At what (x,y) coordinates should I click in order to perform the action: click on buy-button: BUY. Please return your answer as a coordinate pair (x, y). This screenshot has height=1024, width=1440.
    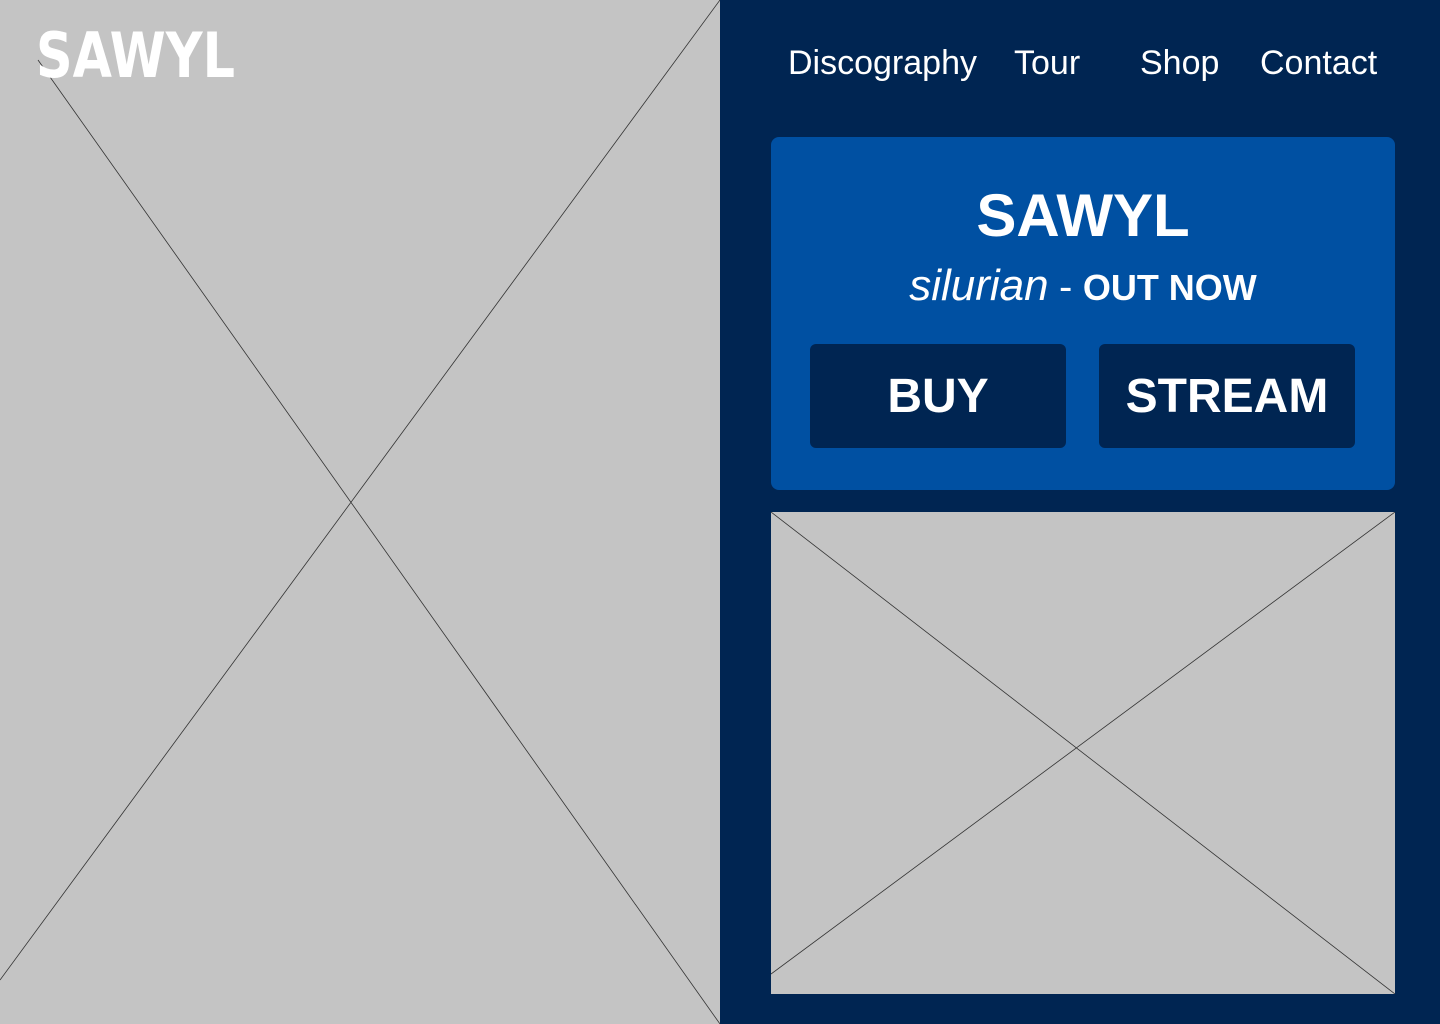
    Looking at the image, I should click on (938, 396).